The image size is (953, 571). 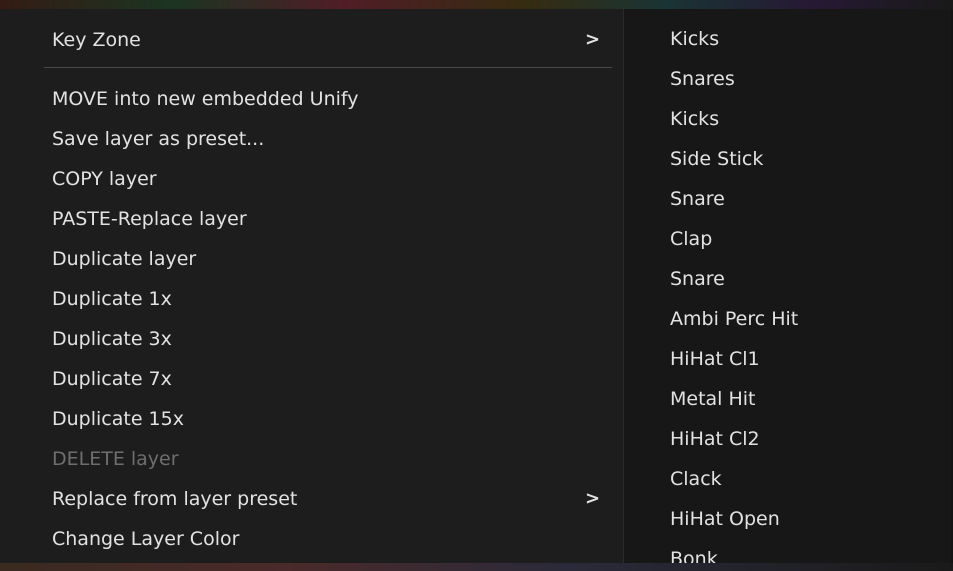 I want to click on submenu-item-snare-2: Snare, so click(x=787, y=279).